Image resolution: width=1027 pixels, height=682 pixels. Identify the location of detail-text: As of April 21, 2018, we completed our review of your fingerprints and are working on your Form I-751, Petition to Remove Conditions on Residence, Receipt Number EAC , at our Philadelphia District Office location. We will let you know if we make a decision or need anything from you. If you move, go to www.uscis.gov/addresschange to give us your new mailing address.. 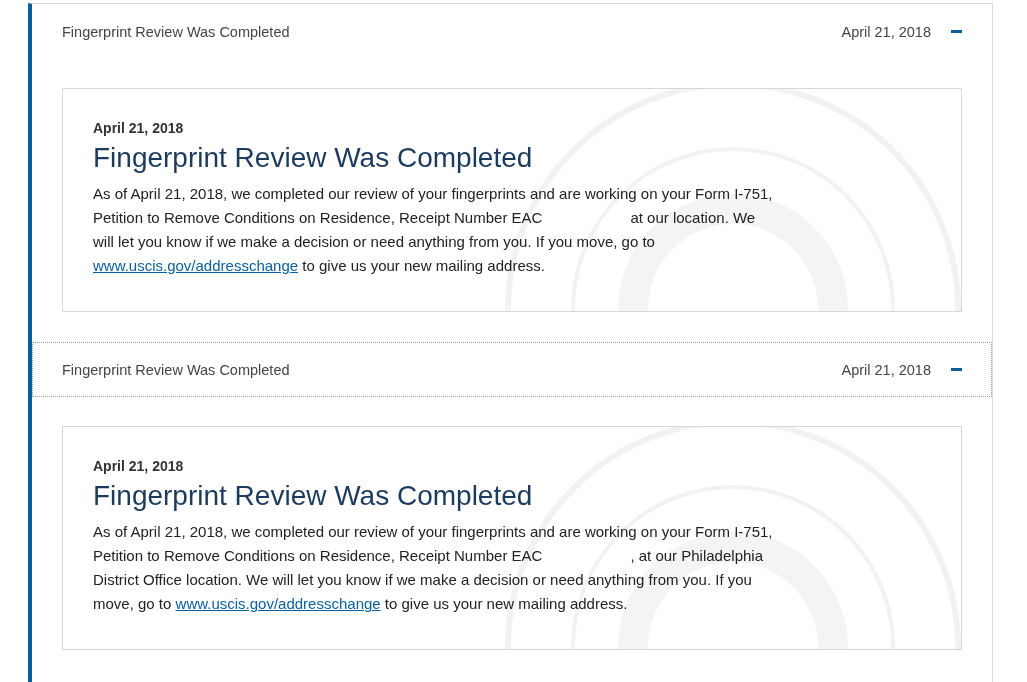
(433, 568).